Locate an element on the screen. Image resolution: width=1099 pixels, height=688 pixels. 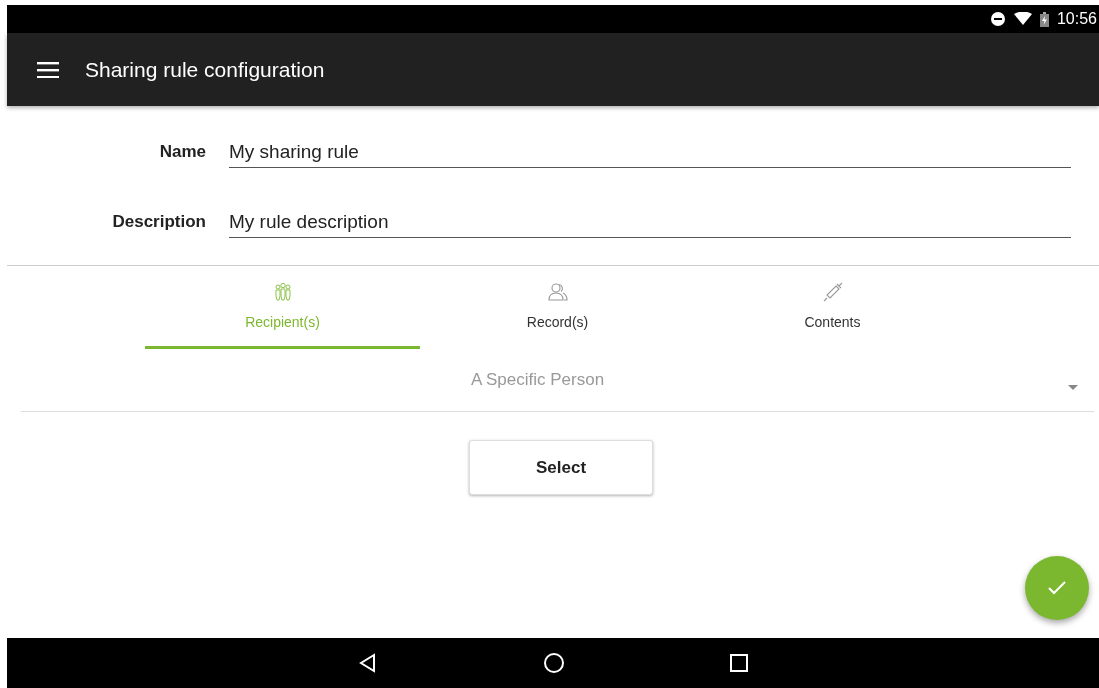
text-field: My sharing rule is located at coordinates (650, 154).